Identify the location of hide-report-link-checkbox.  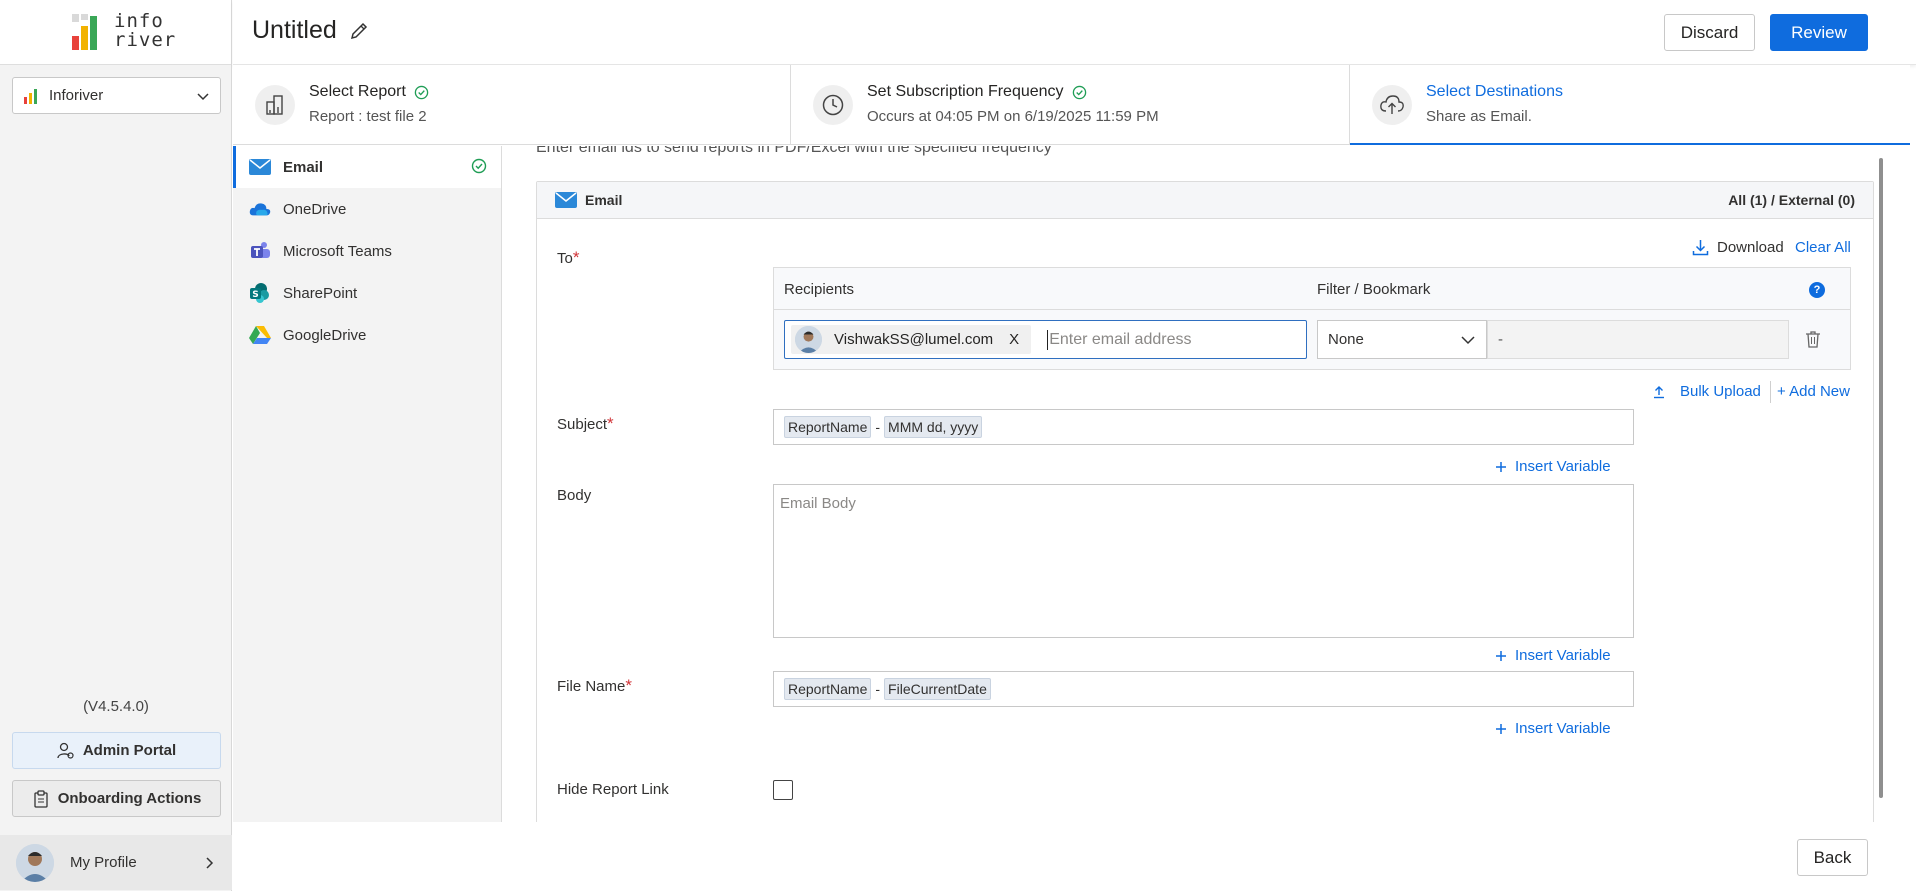
(783, 790).